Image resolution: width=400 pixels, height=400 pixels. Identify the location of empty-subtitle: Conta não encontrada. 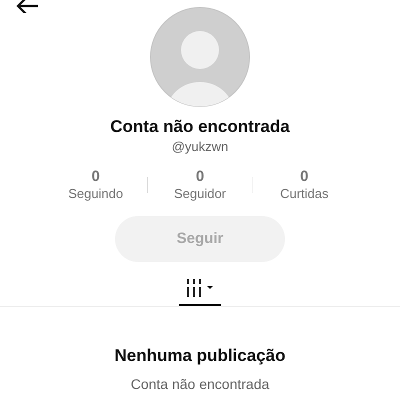
(200, 383).